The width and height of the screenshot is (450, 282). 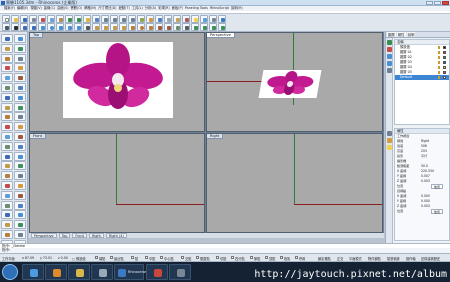 What do you see at coordinates (355, 258) in the screenshot?
I see `mode-planar: 平面模式` at bounding box center [355, 258].